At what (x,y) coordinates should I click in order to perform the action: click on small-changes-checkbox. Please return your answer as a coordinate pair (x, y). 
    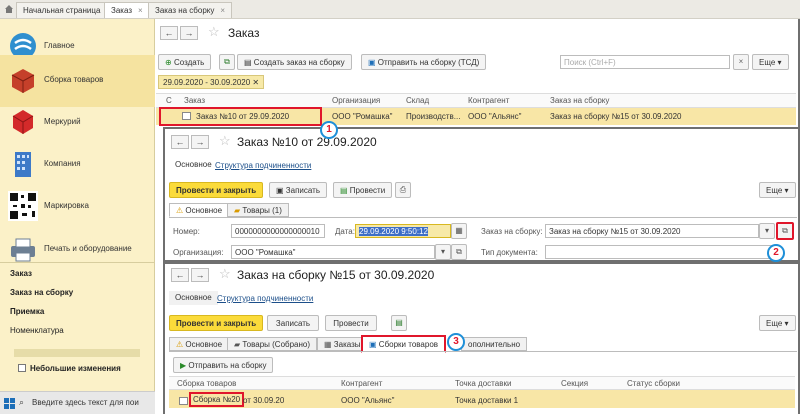
    Looking at the image, I should click on (22, 368).